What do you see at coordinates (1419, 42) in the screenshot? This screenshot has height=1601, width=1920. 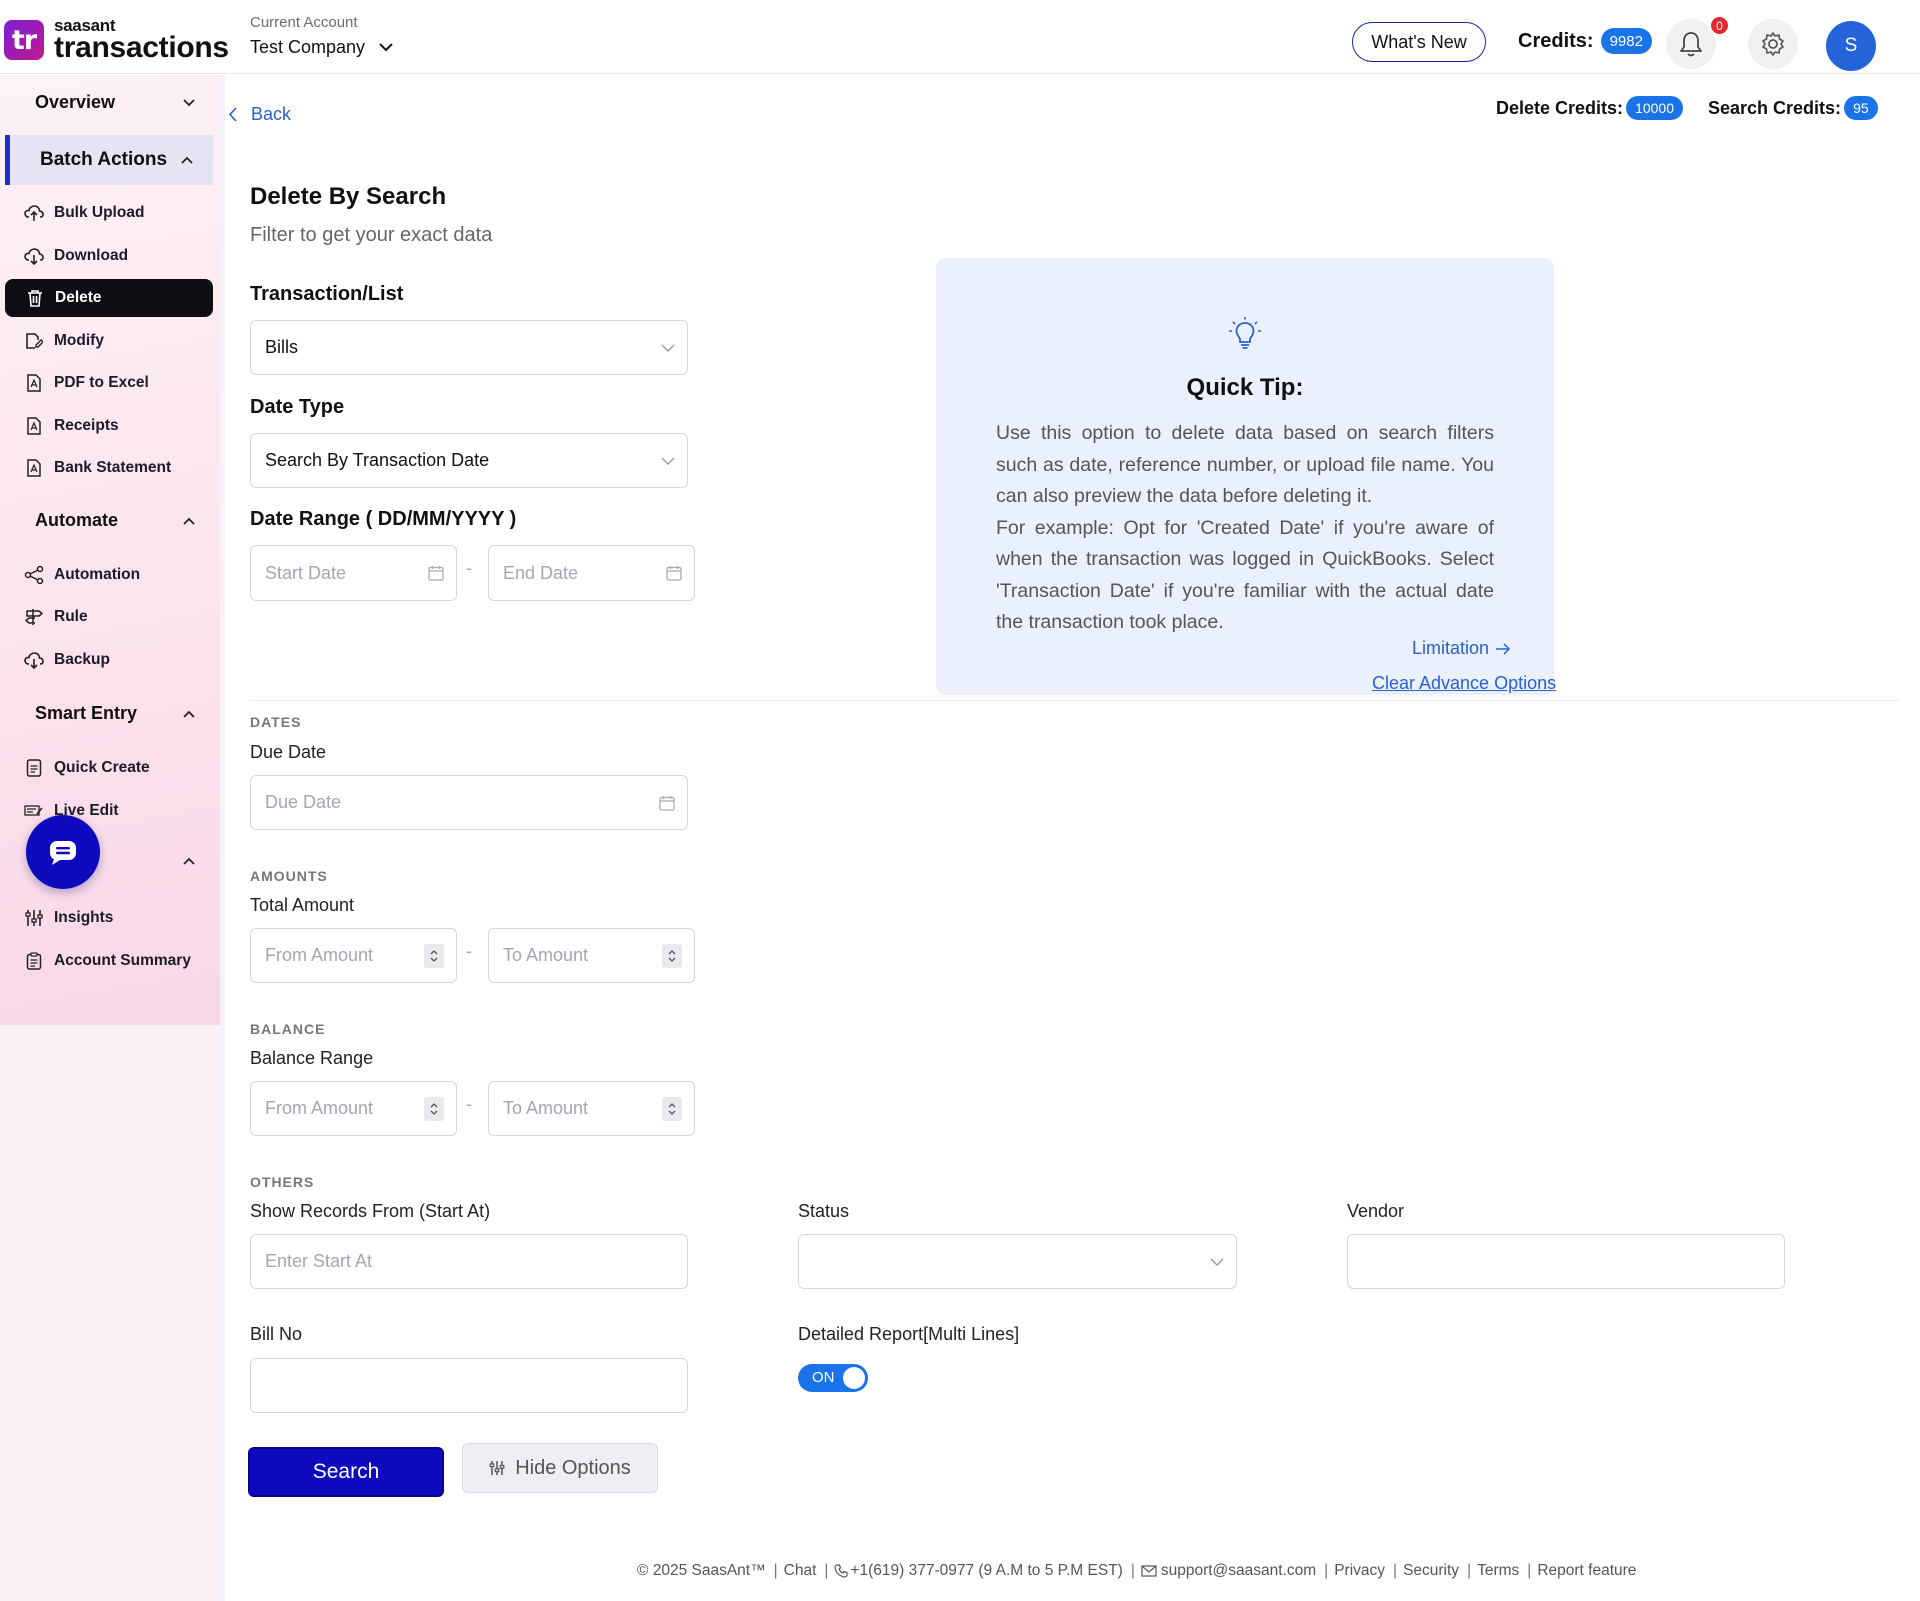 I see `whats-new-button: What's New` at bounding box center [1419, 42].